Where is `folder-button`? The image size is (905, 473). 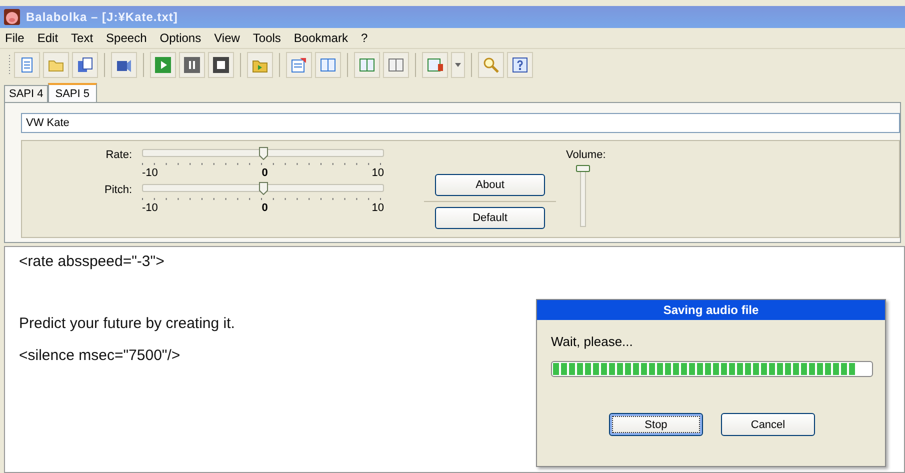
folder-button is located at coordinates (260, 65).